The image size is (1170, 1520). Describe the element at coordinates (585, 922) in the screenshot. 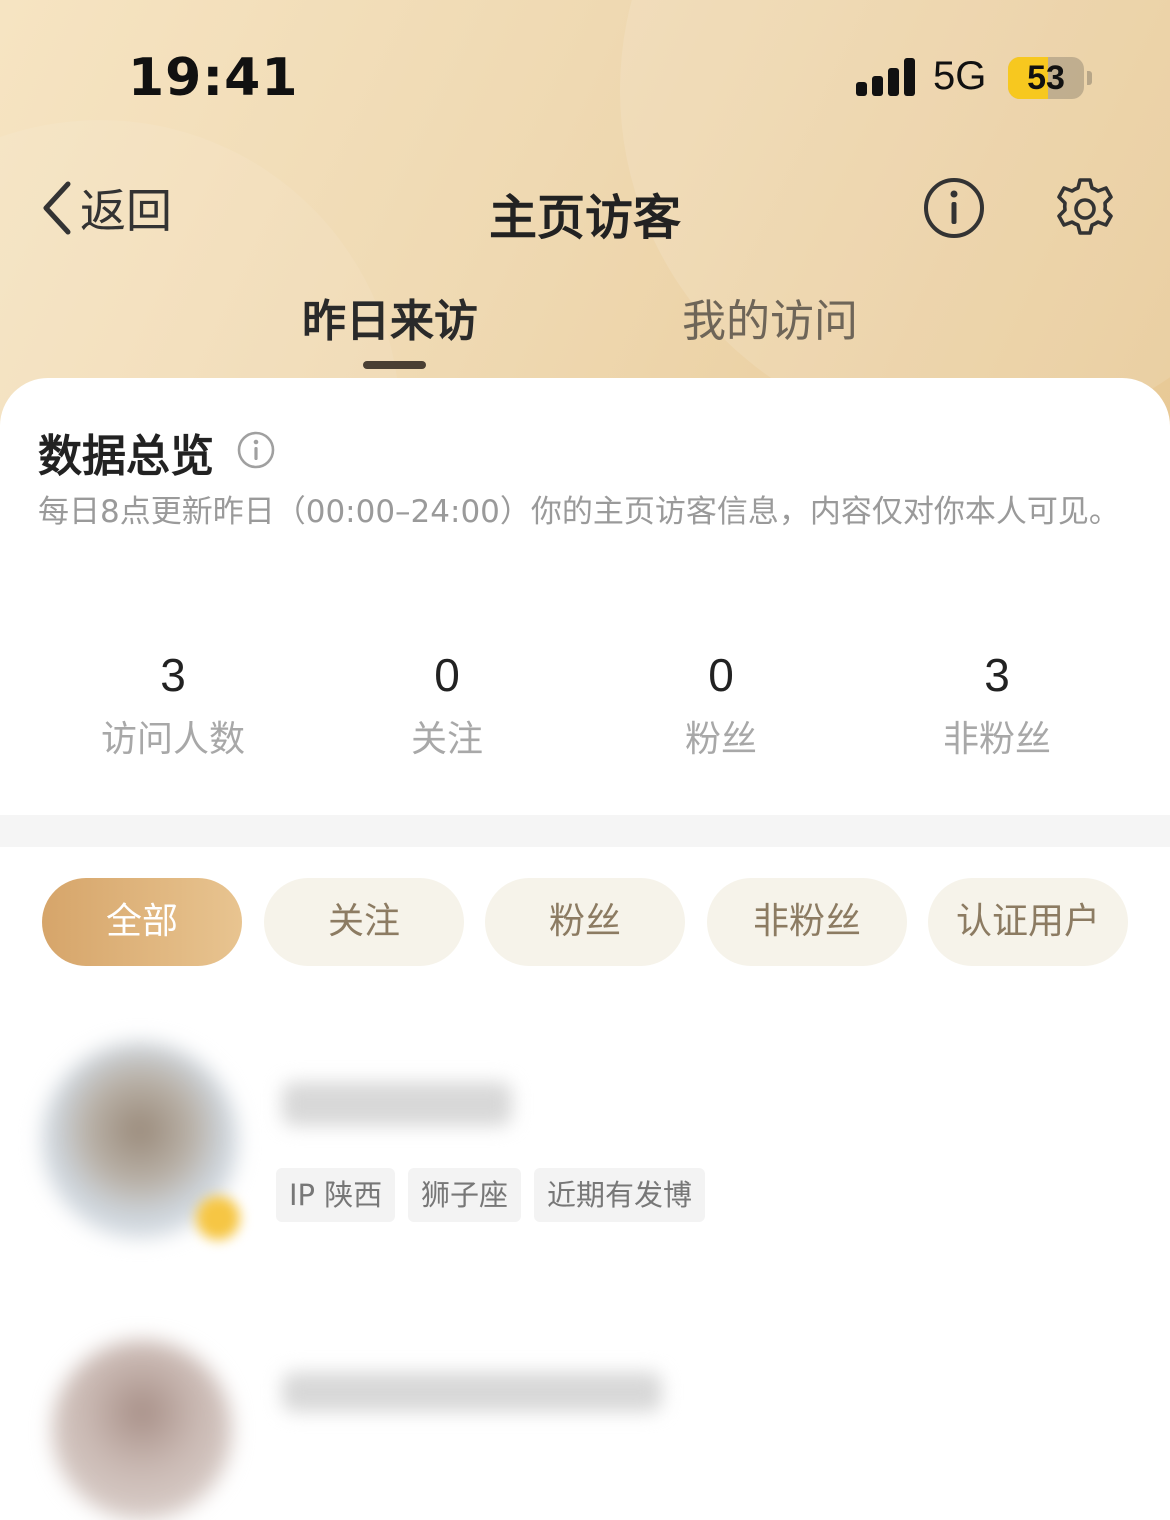

I see `filter-fans: 粉丝` at that location.